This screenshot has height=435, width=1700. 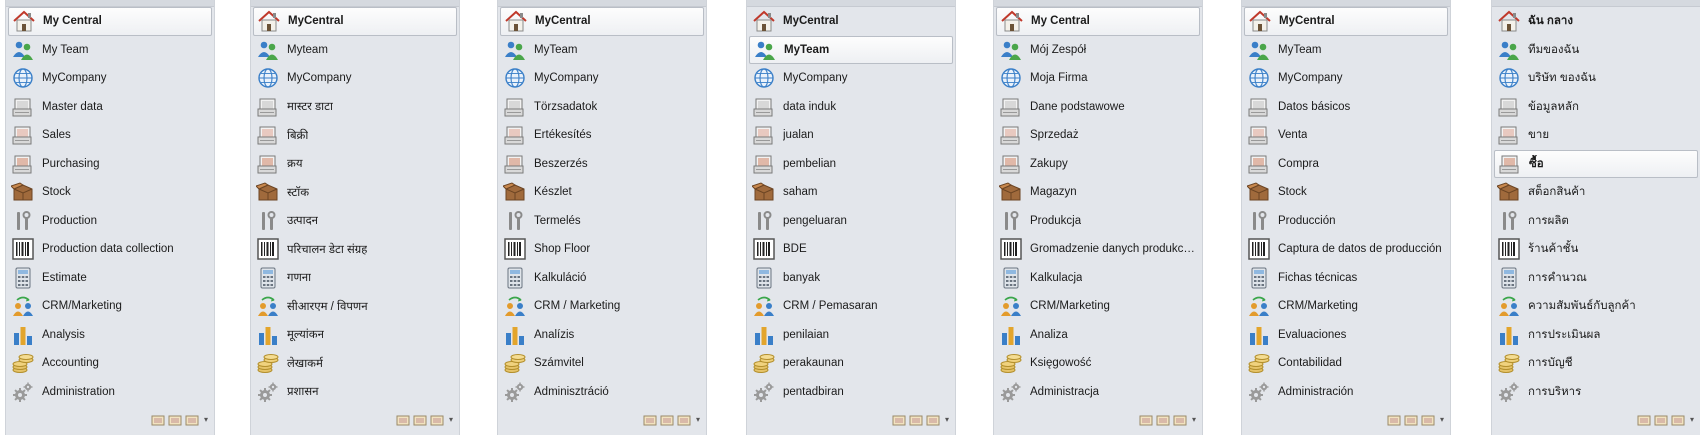 I want to click on nav-item-stock: สต็อกสินค้า, so click(x=1596, y=192).